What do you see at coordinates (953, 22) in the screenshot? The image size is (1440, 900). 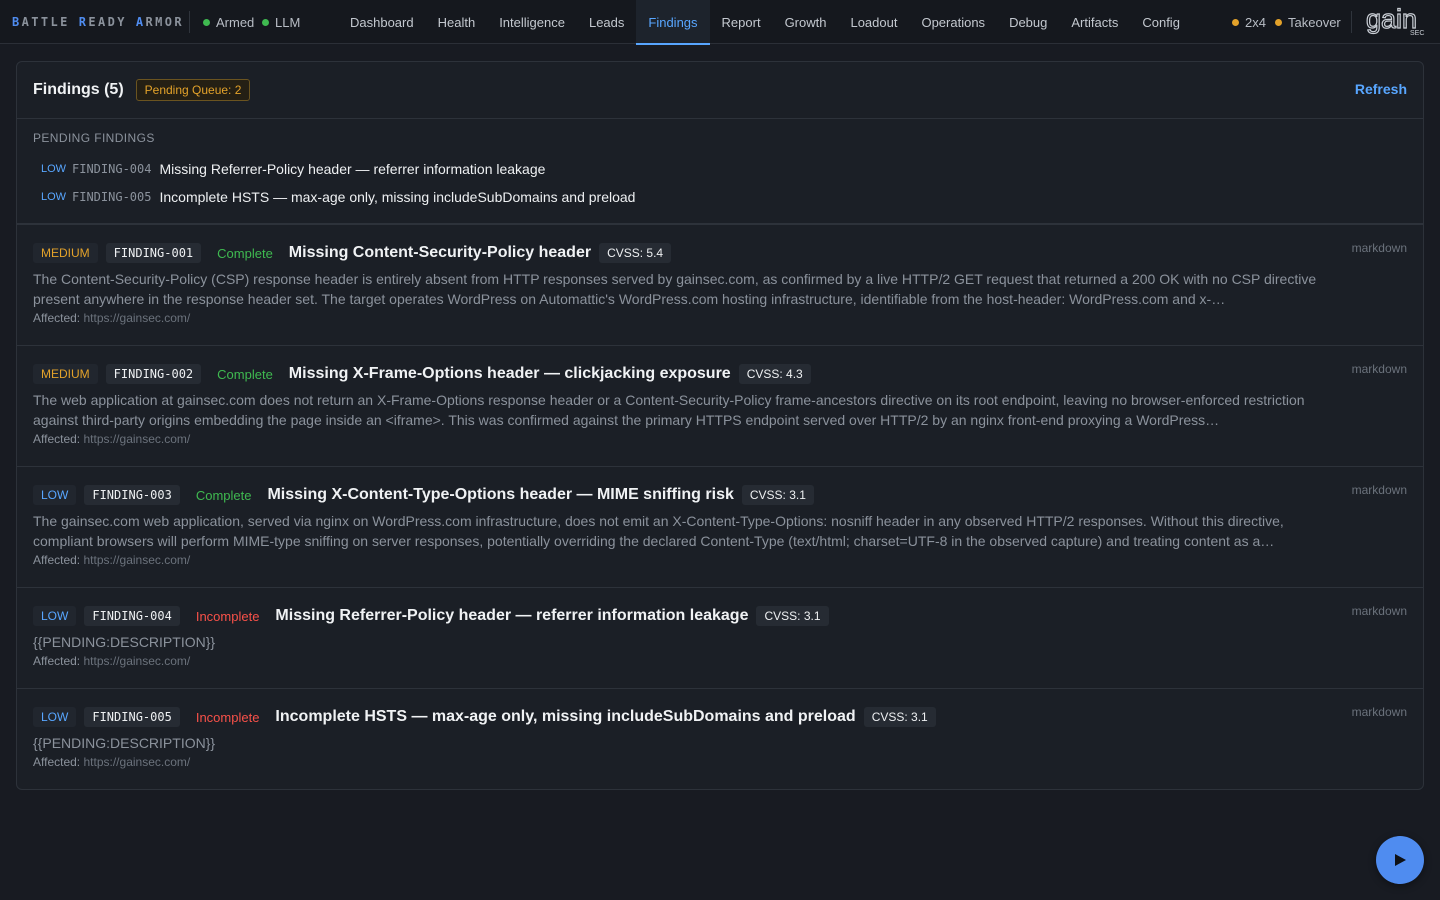 I see `tab-operations: Operations` at bounding box center [953, 22].